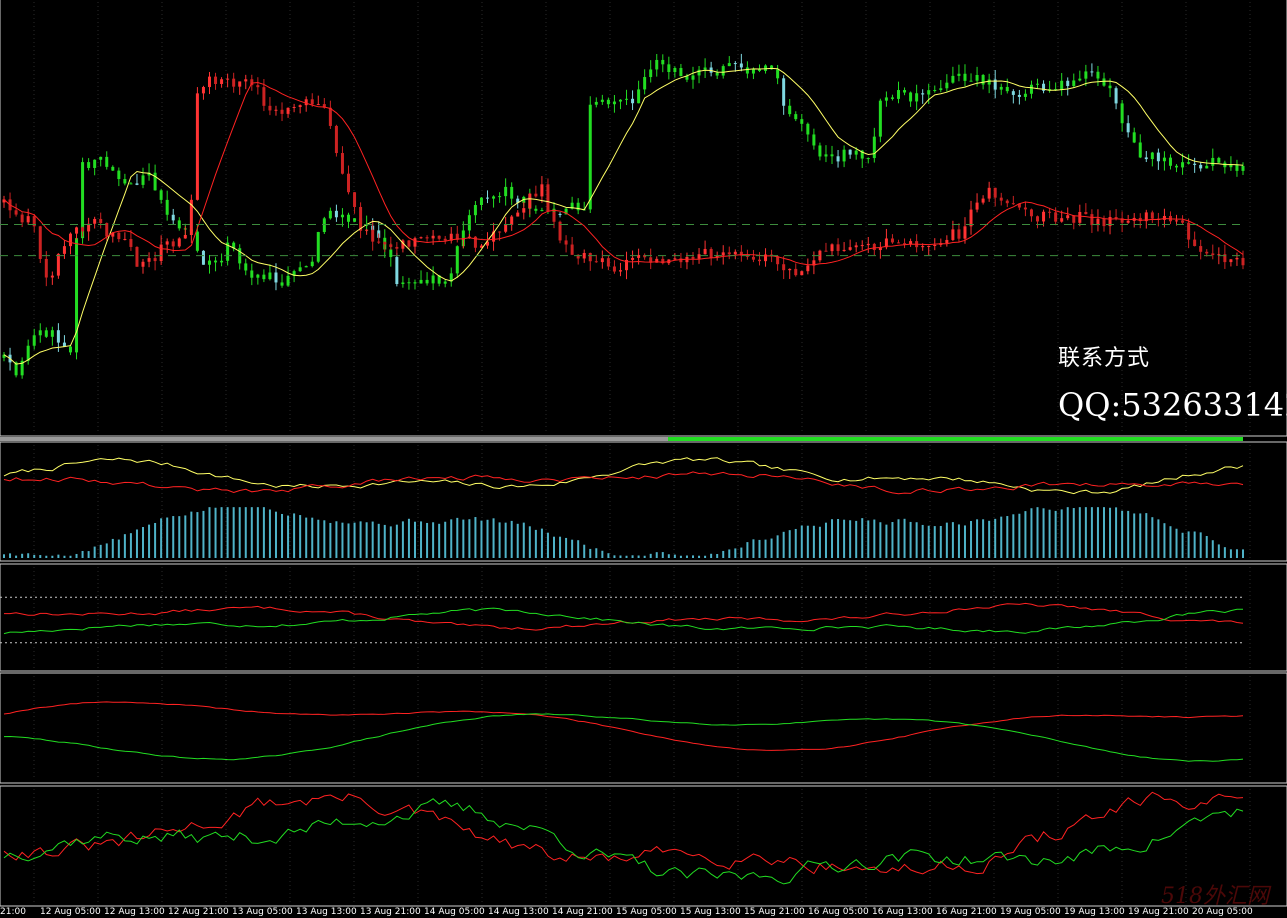 This screenshot has height=918, width=1287. I want to click on dmi-minus-line, so click(623, 621).